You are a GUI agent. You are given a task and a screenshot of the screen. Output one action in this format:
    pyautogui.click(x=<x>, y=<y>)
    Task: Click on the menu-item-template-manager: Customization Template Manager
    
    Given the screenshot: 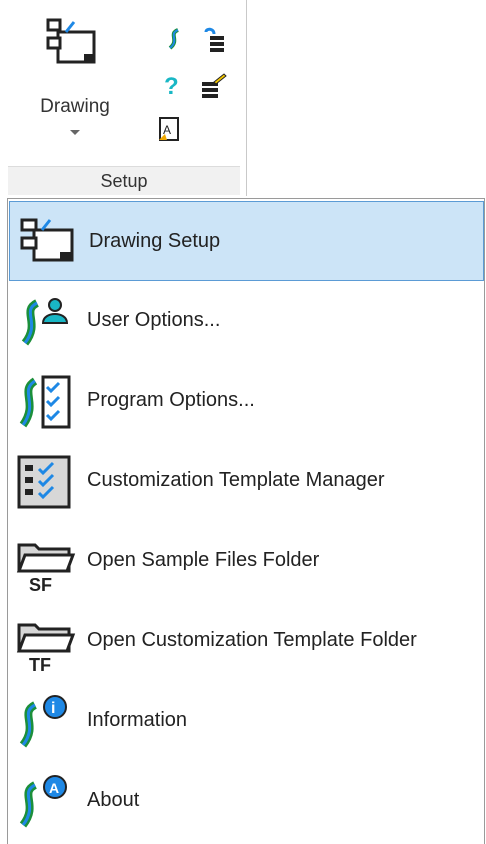 What is the action you would take?
    pyautogui.click(x=246, y=481)
    